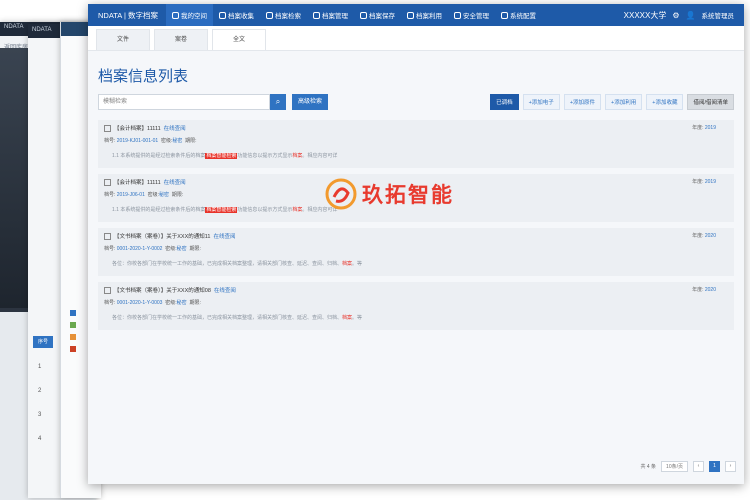 This screenshot has width=750, height=500. Describe the element at coordinates (691, 15) in the screenshot. I see `user-icon: 👤` at that location.